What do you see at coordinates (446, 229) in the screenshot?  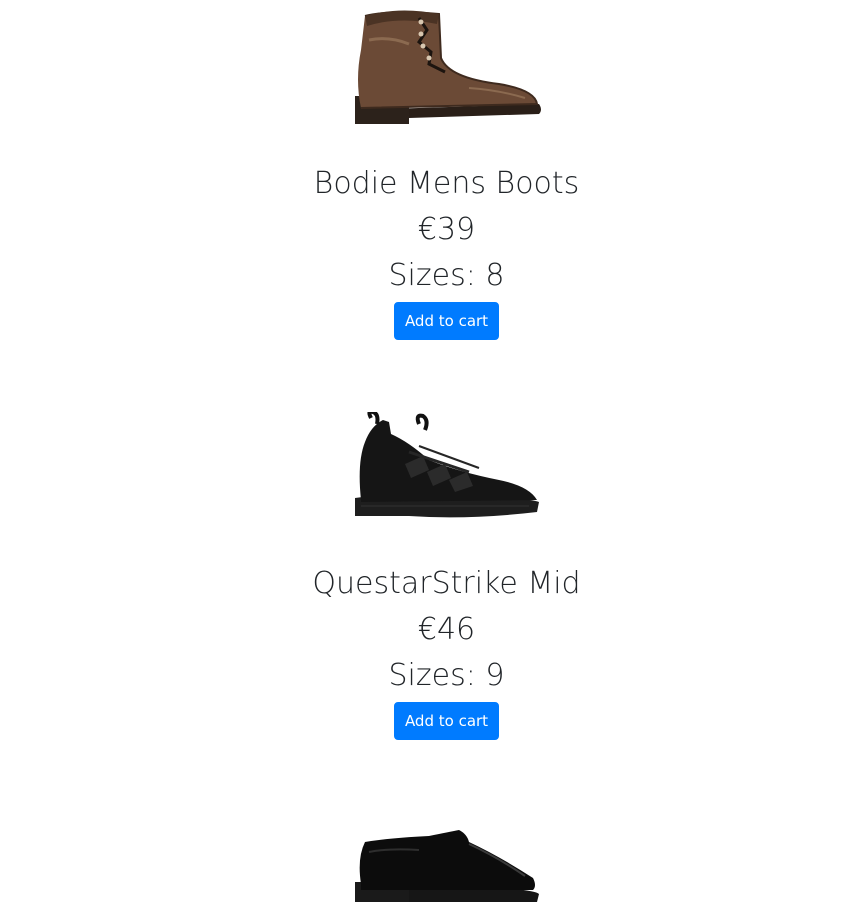 I see `product-price: €39` at bounding box center [446, 229].